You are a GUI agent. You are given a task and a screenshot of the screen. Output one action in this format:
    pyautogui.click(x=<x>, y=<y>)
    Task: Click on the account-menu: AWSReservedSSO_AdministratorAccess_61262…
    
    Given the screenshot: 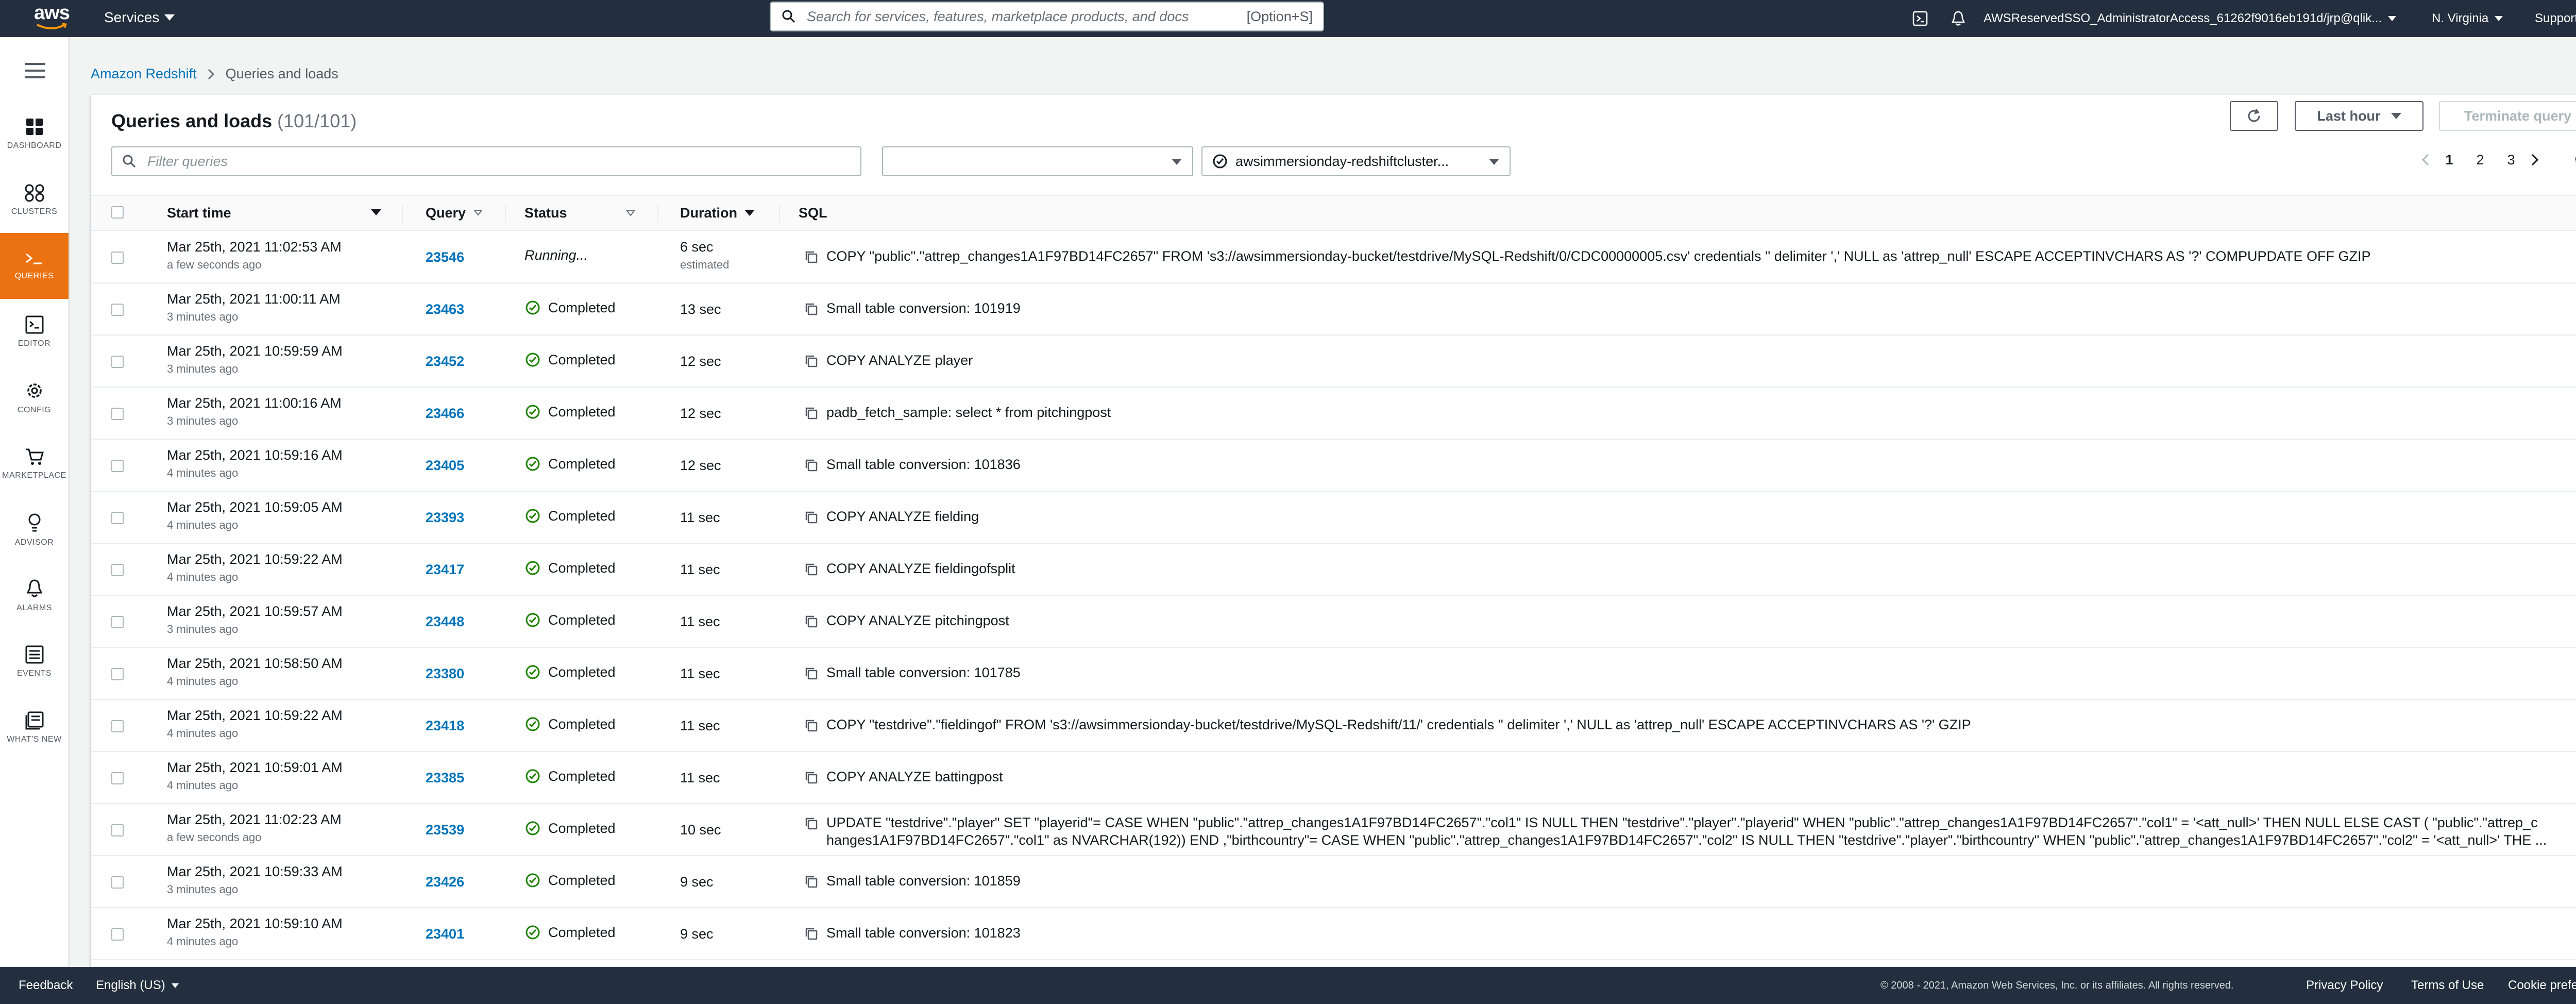 What is the action you would take?
    pyautogui.click(x=2190, y=18)
    